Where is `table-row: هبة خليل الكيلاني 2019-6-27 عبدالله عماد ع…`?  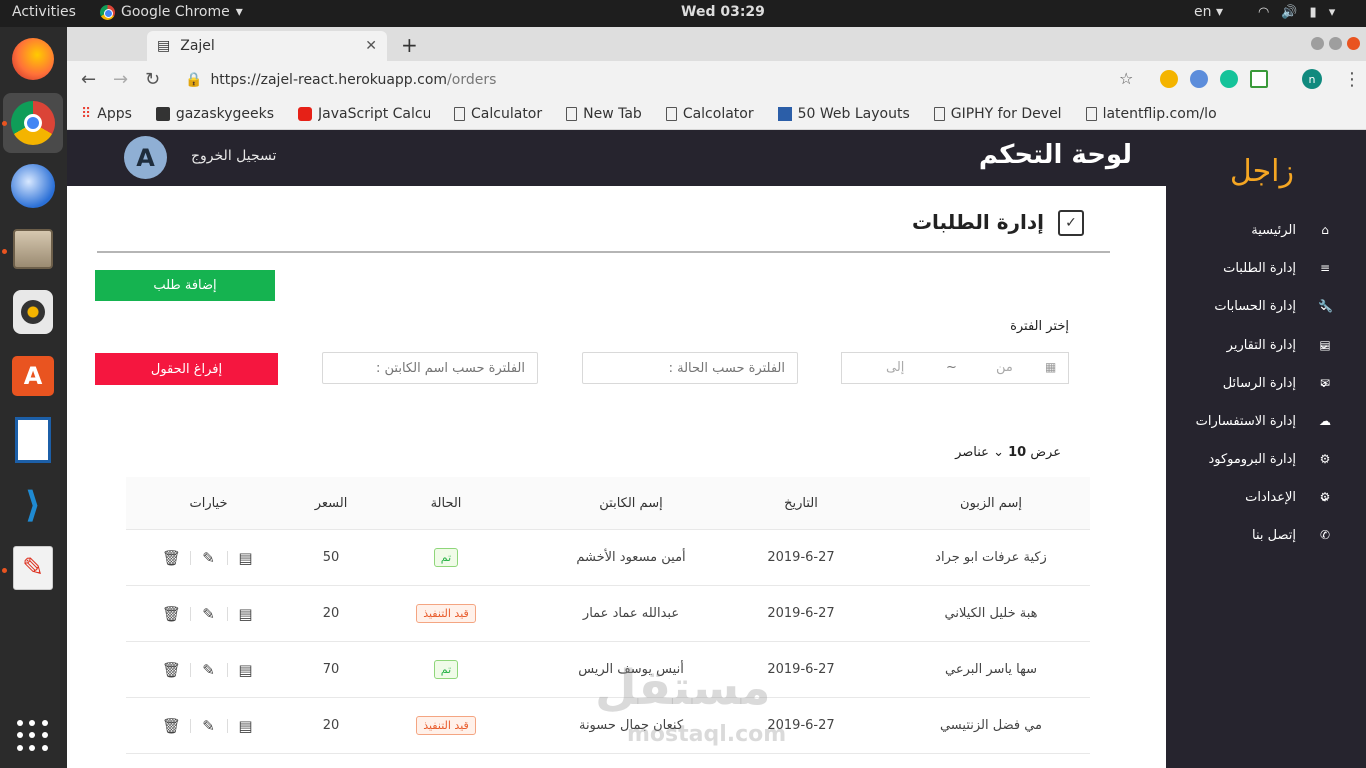
table-row: هبة خليل الكيلاني 2019-6-27 عبدالله عماد ع… is located at coordinates (608, 614).